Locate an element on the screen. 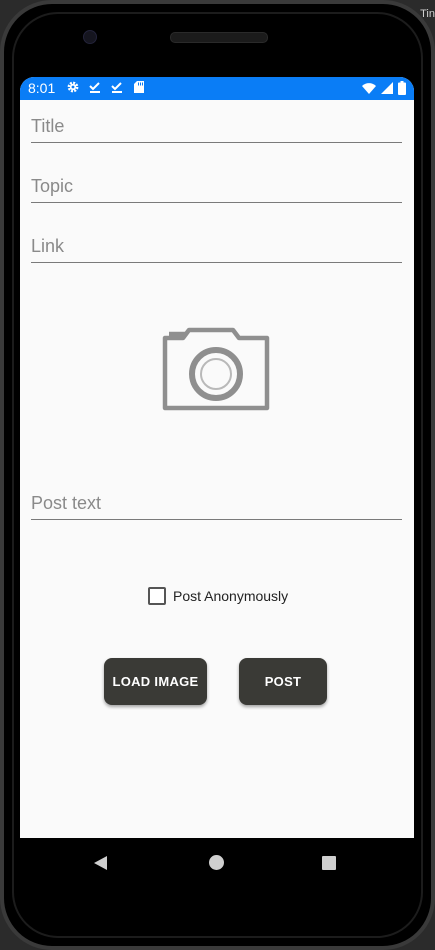 The image size is (435, 950). navigation-bar is located at coordinates (217, 863).